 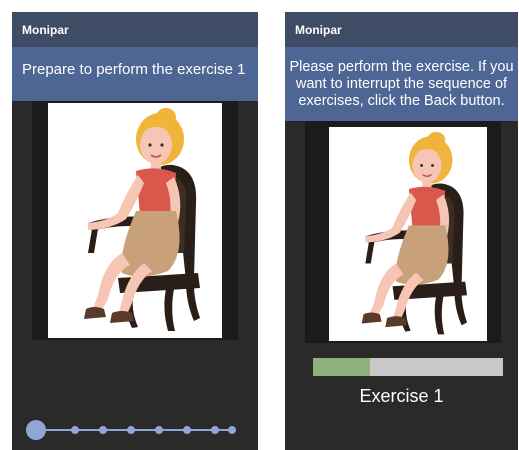 I want to click on exercise-illustration, so click(x=408, y=234).